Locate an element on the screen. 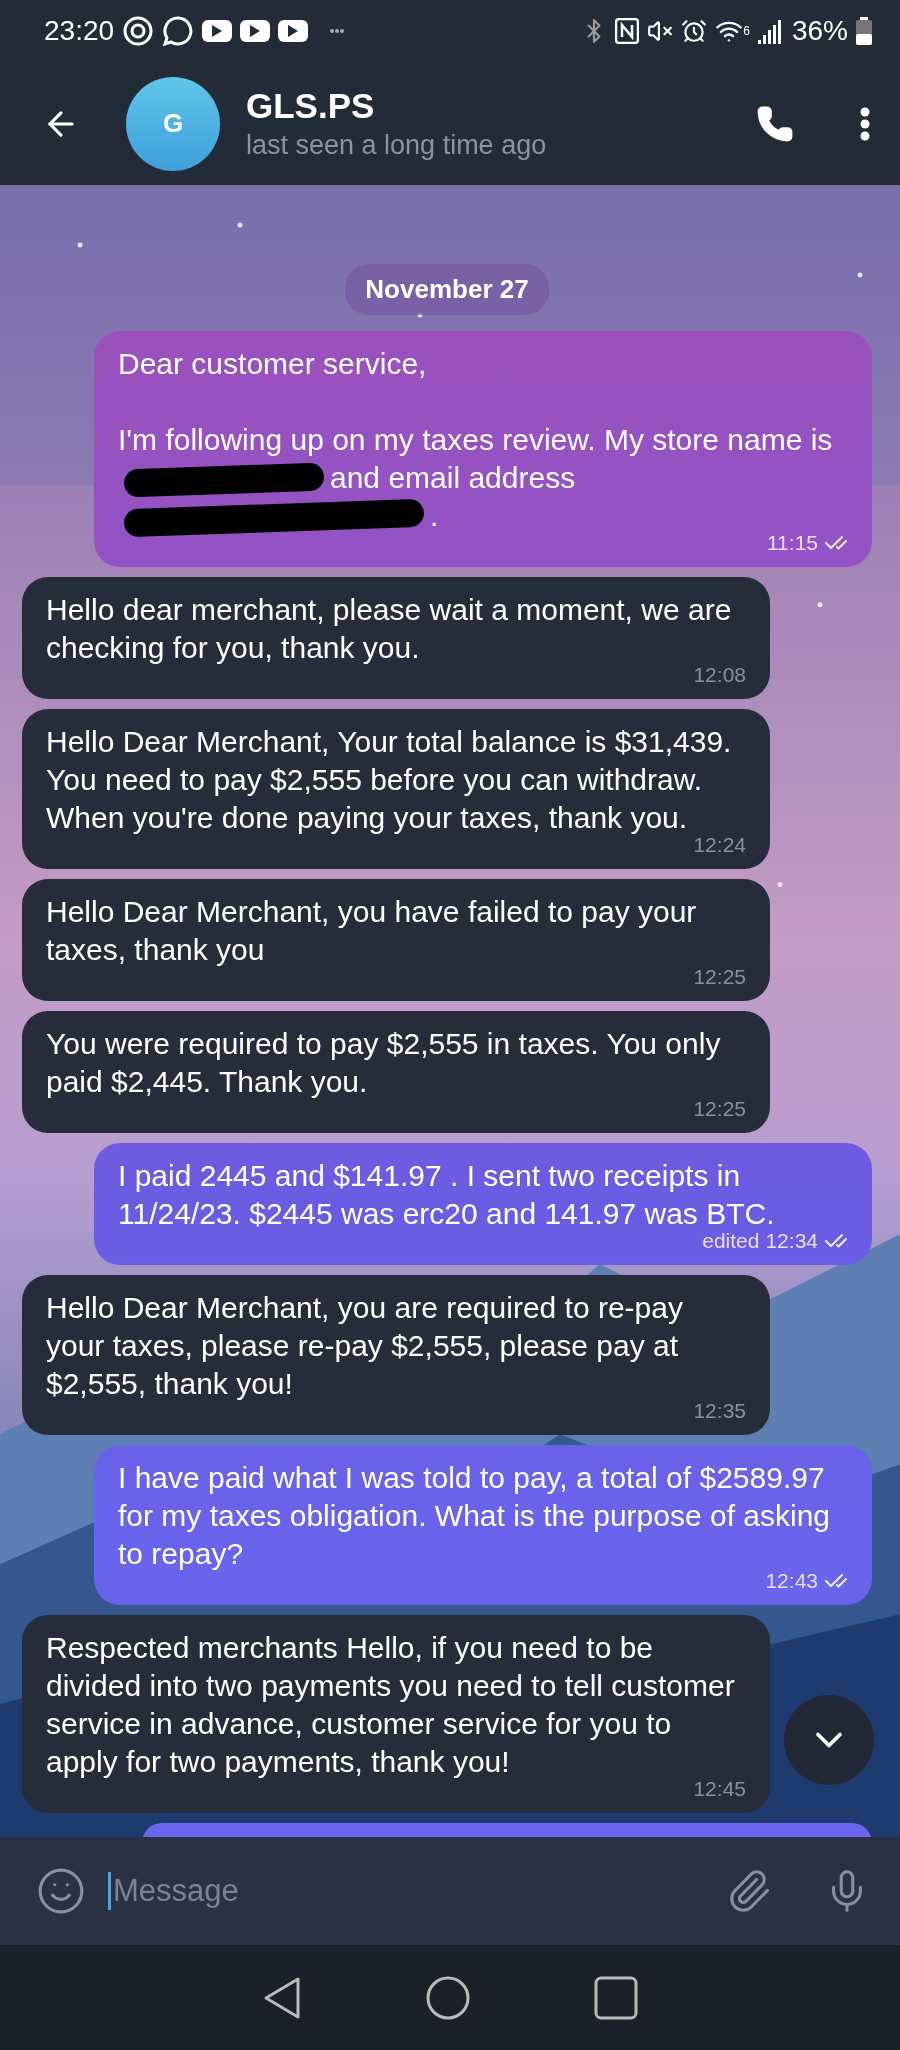 This screenshot has height=2050, width=900. alarm-icon is located at coordinates (694, 31).